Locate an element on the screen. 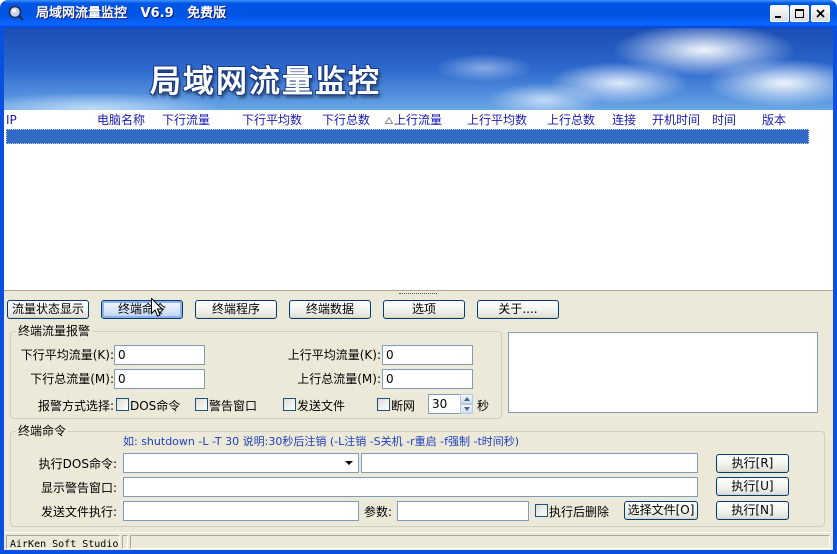 This screenshot has height=554, width=837. network-monitor-icon is located at coordinates (16, 13).